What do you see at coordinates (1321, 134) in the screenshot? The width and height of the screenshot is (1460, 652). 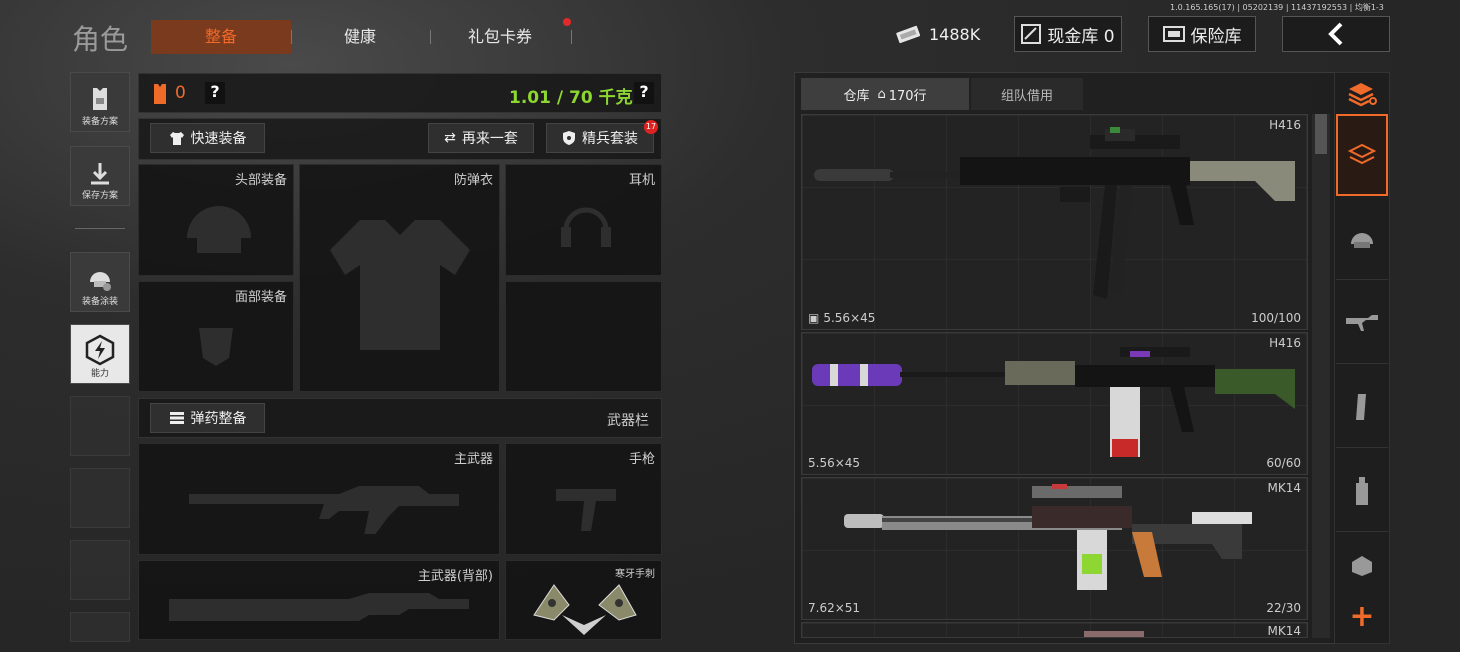 I see `scrollbar-thumb` at bounding box center [1321, 134].